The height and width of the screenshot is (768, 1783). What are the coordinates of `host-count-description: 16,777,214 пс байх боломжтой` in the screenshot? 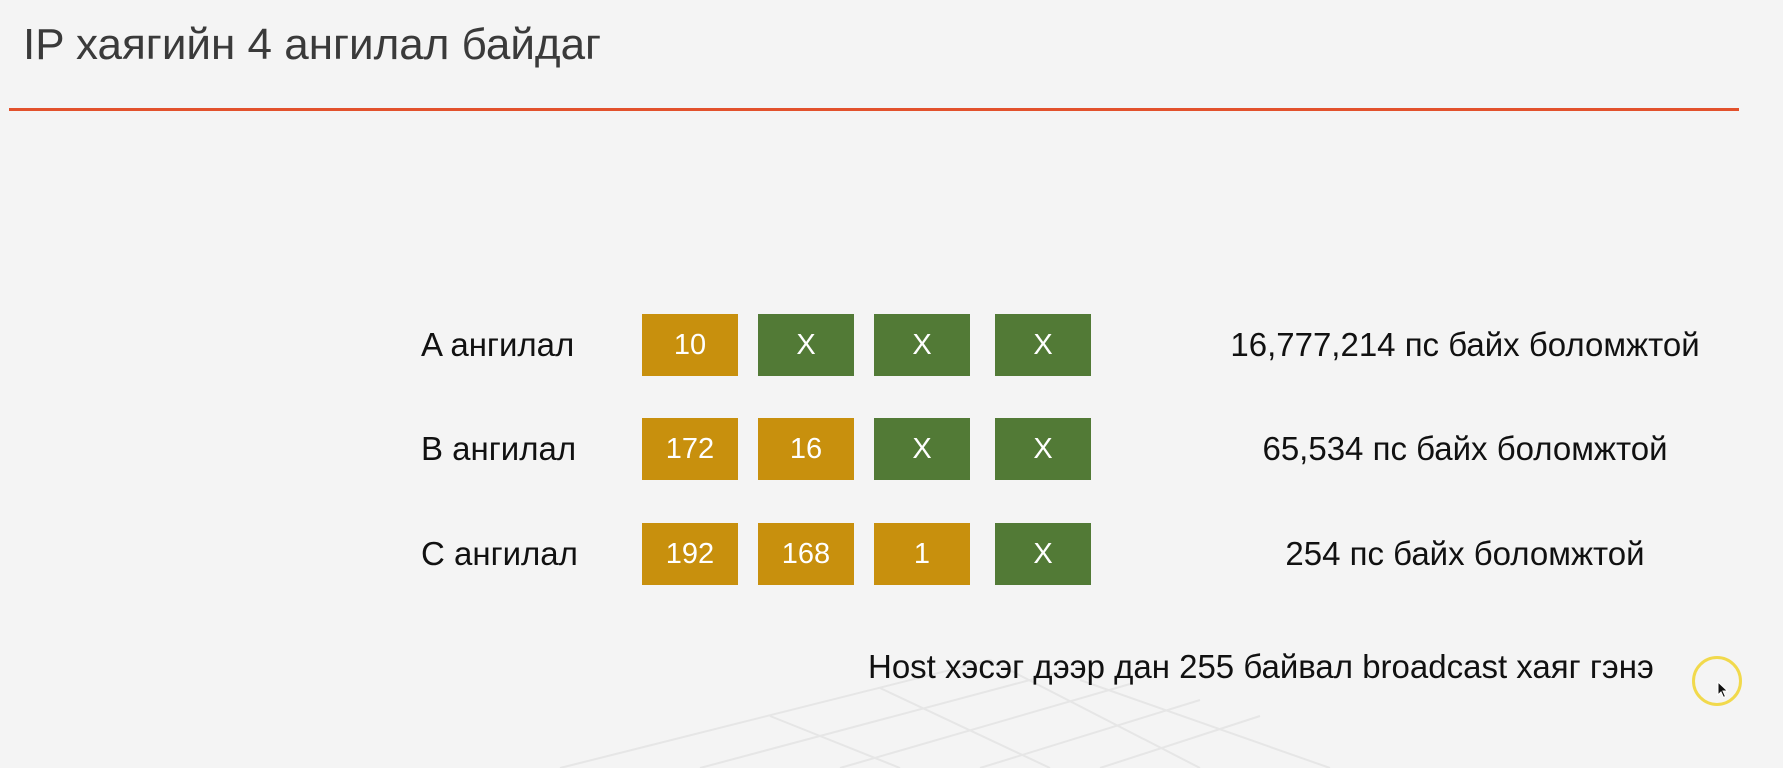 It's located at (1465, 344).